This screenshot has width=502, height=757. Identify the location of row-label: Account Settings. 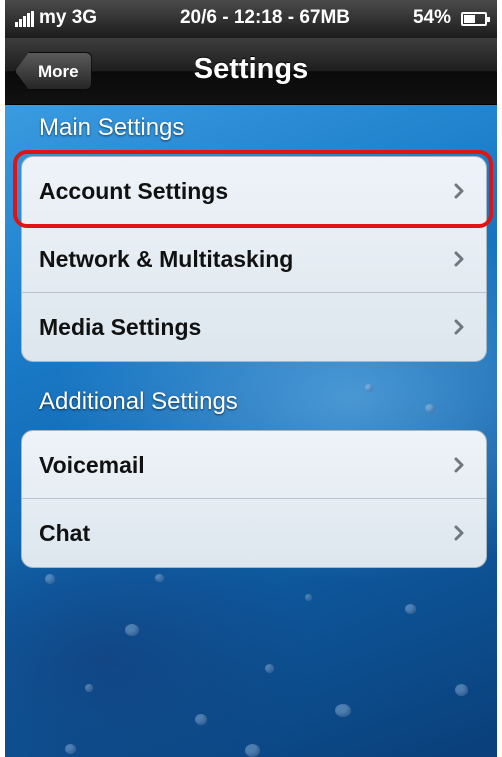
(134, 191).